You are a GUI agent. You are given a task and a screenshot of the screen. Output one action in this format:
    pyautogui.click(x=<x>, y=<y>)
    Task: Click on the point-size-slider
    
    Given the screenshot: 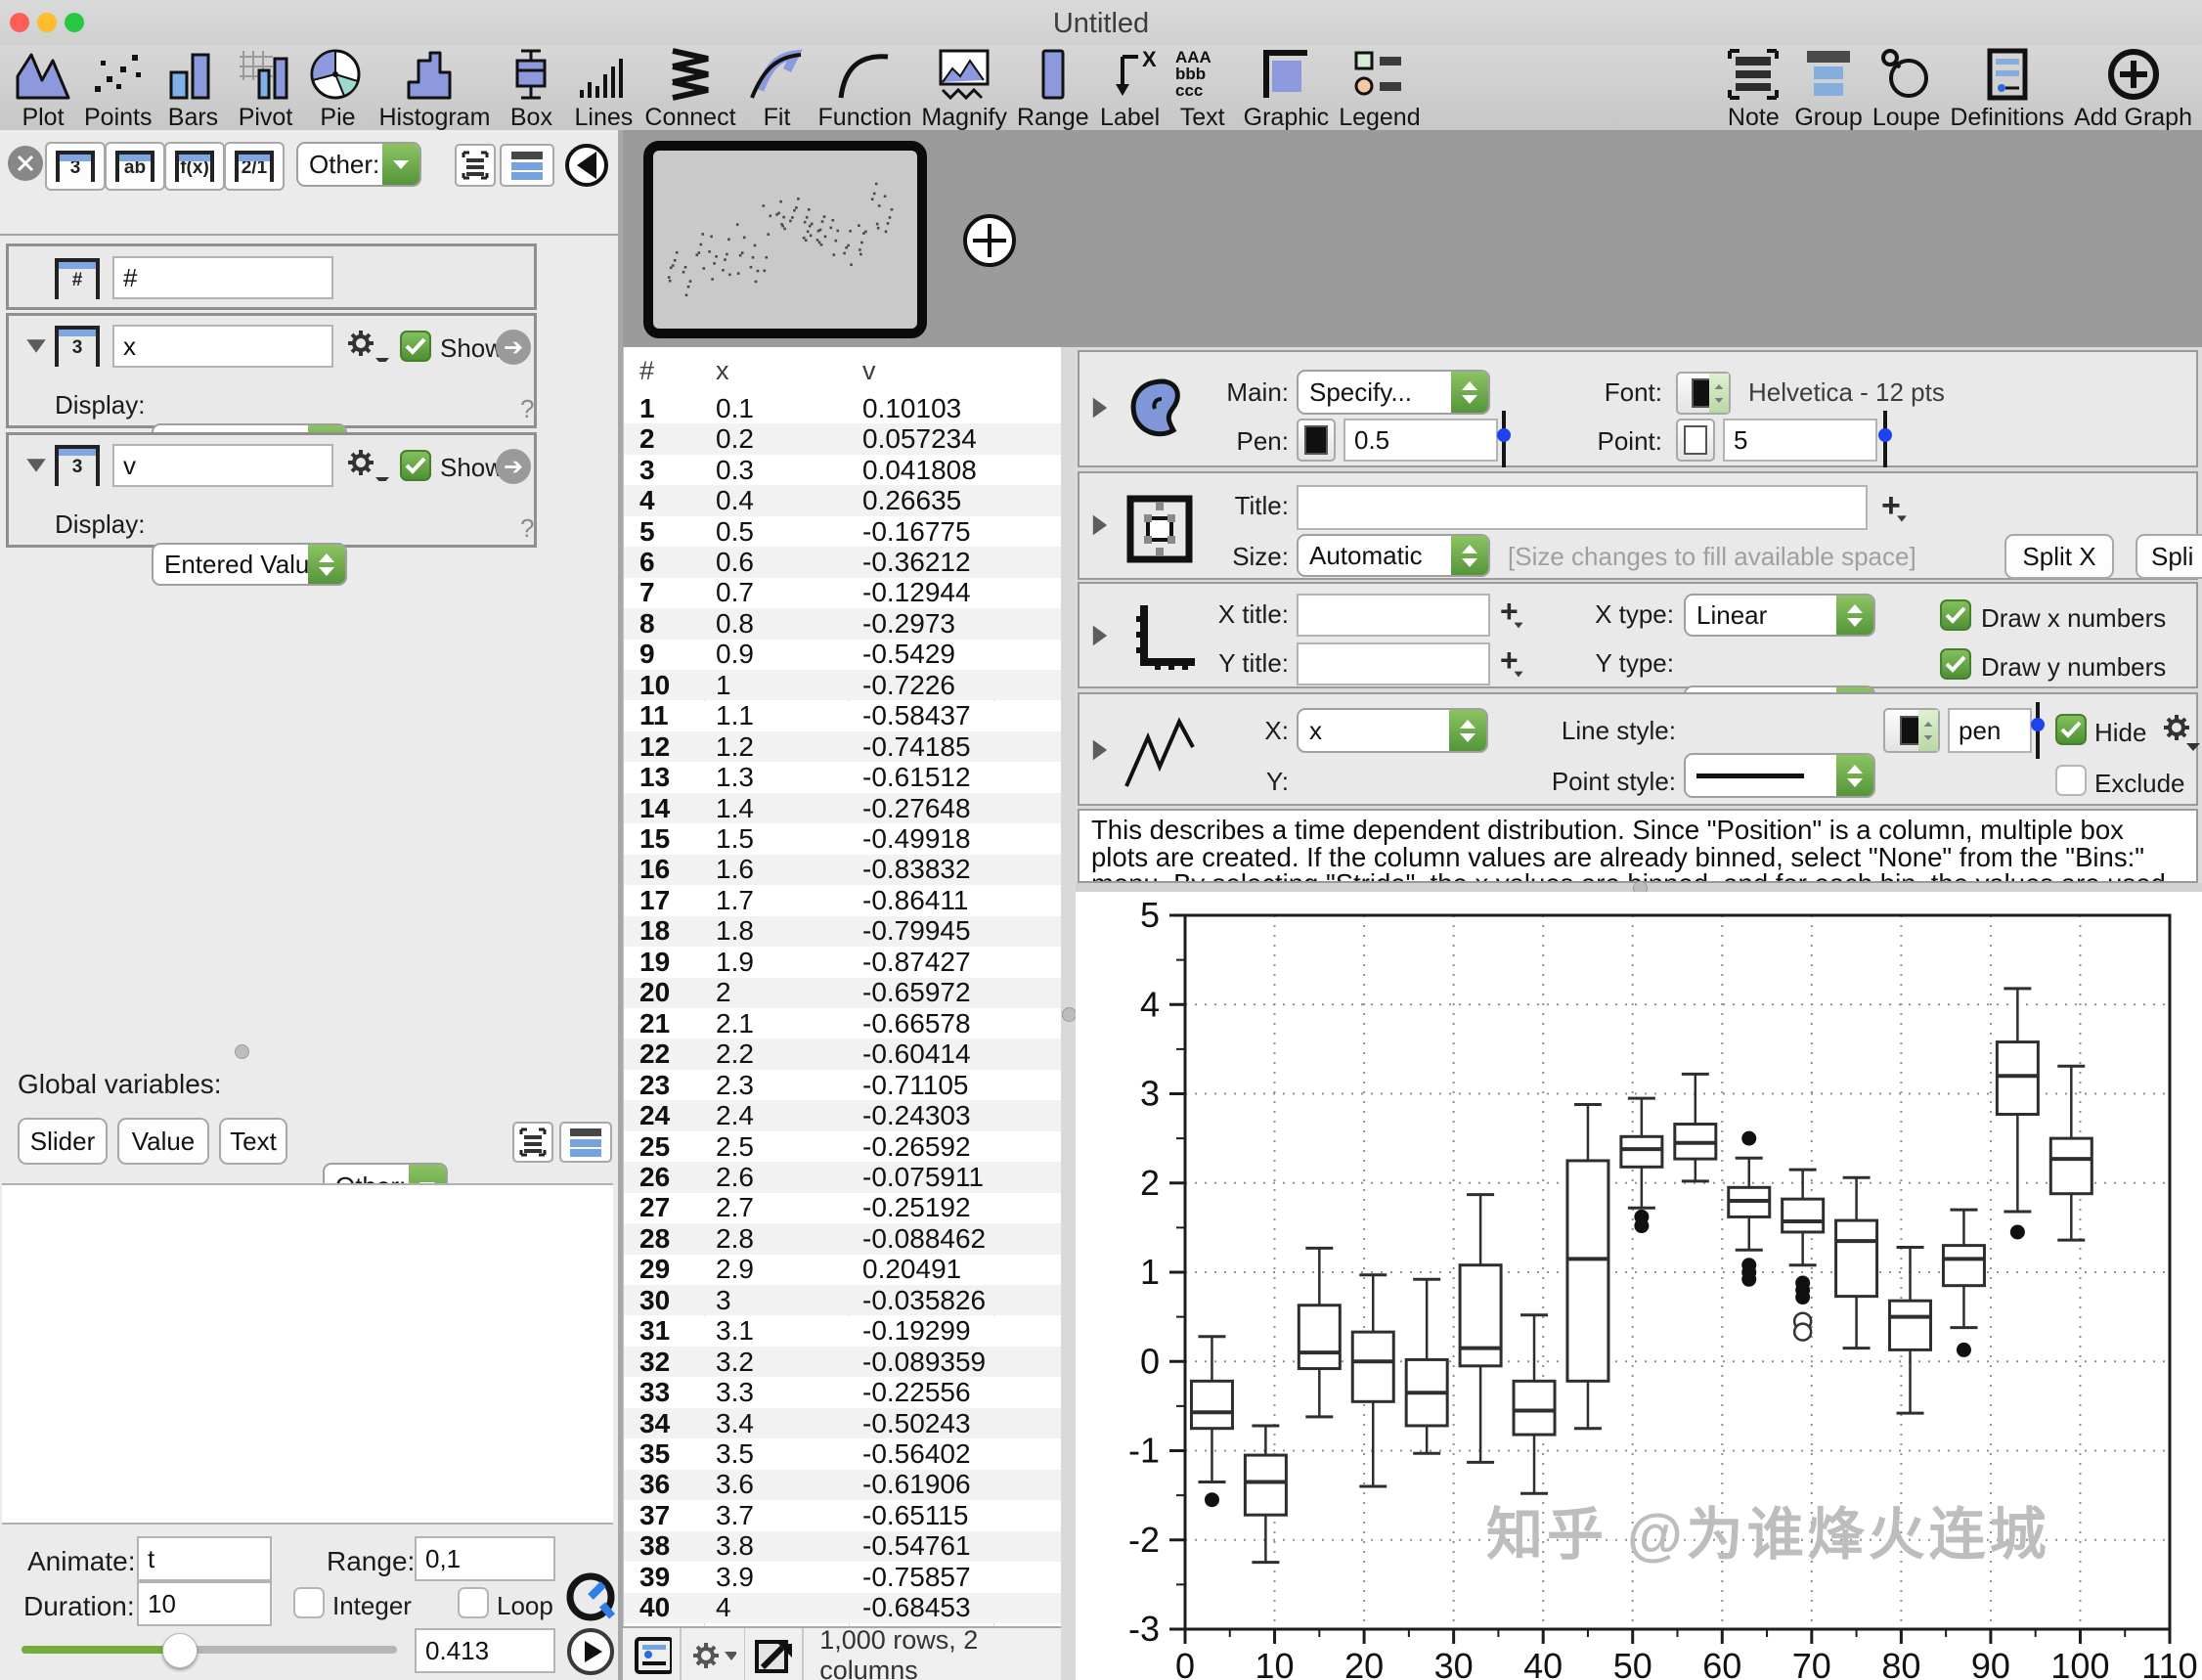 What is the action you would take?
    pyautogui.click(x=1885, y=439)
    